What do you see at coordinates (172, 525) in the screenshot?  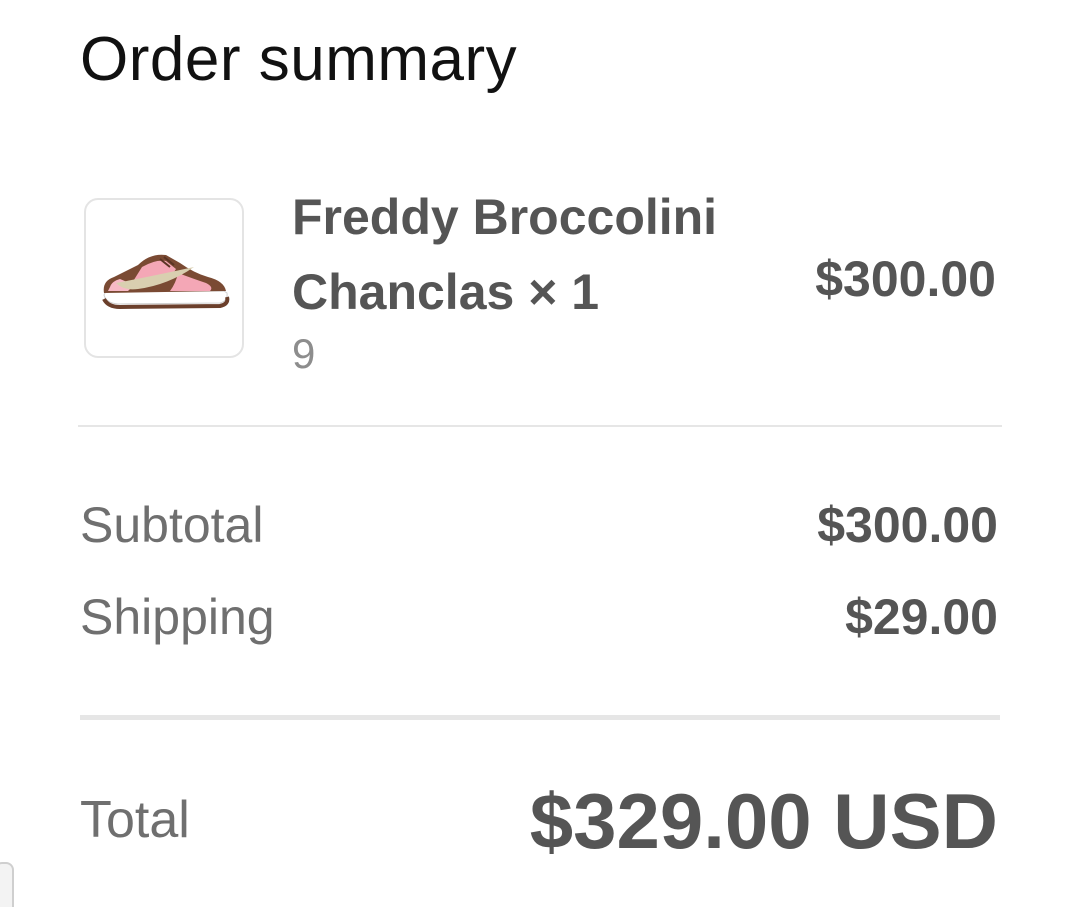 I see `subtotal-label: Subtotal` at bounding box center [172, 525].